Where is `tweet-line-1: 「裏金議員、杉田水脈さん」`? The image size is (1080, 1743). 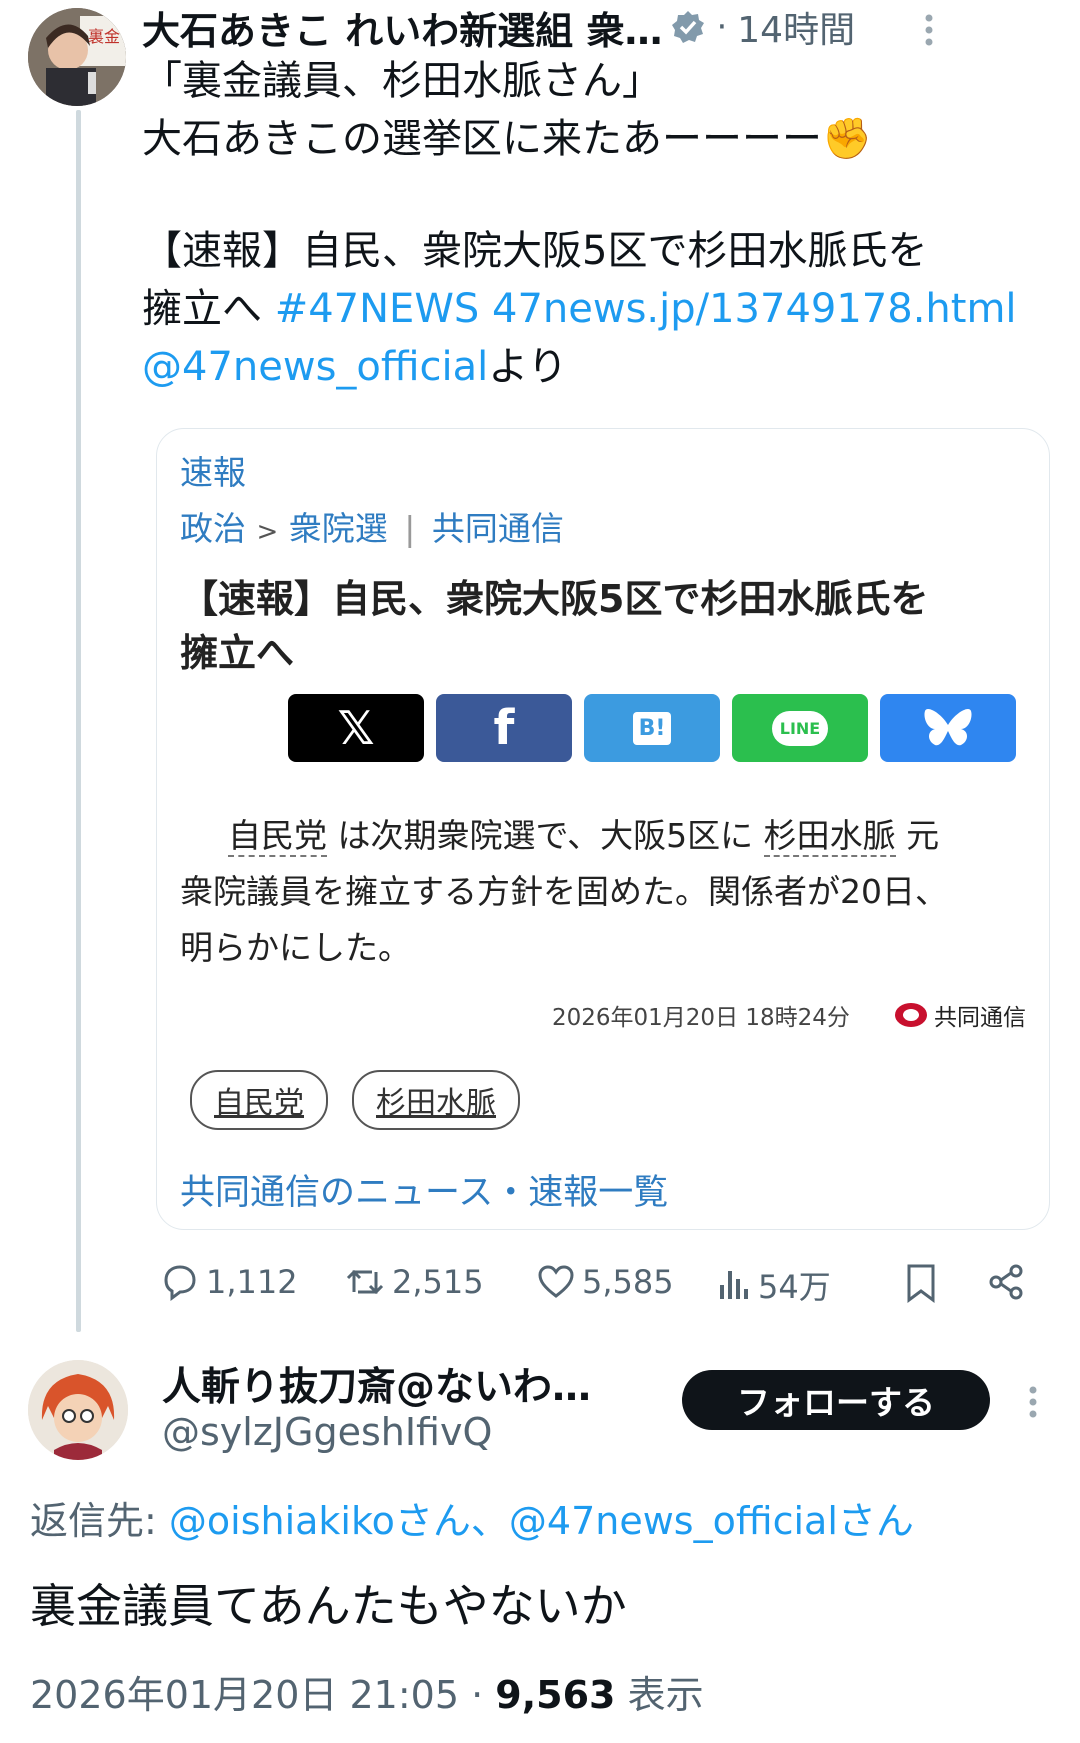 tweet-line-1: 「裏金議員、杉田水脈さん」 is located at coordinates (402, 81).